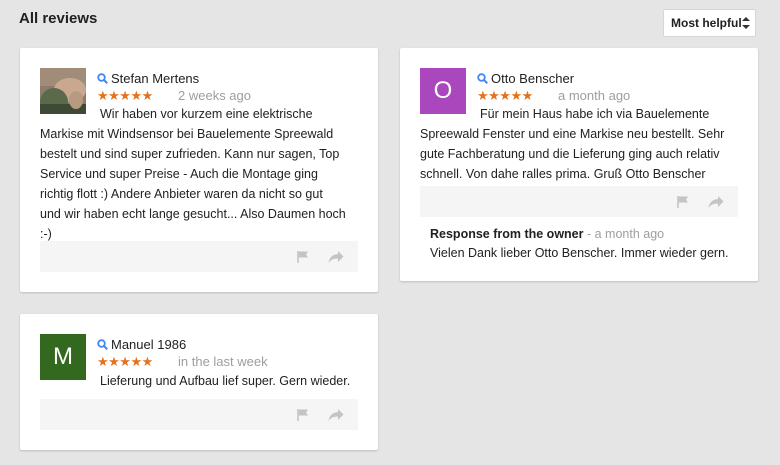 This screenshot has height=465, width=780. I want to click on avatar: M, so click(63, 357).